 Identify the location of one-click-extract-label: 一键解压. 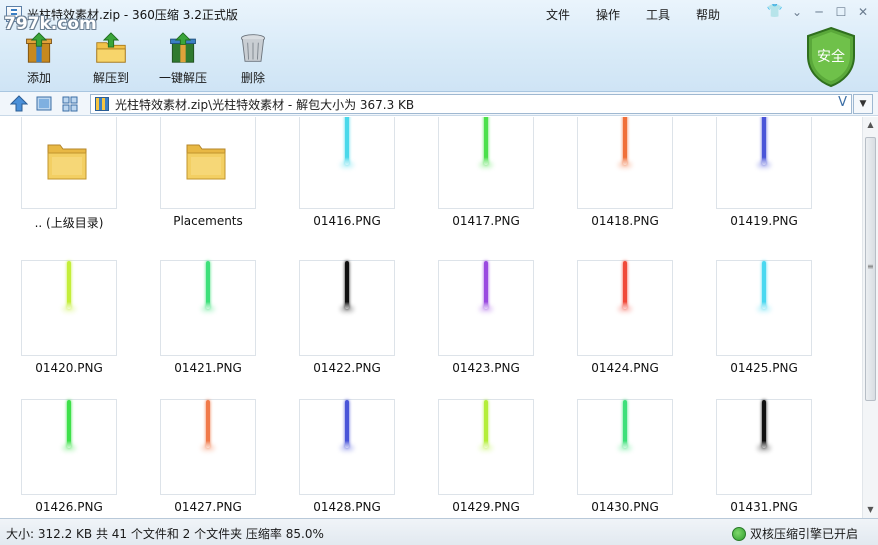
(182, 78).